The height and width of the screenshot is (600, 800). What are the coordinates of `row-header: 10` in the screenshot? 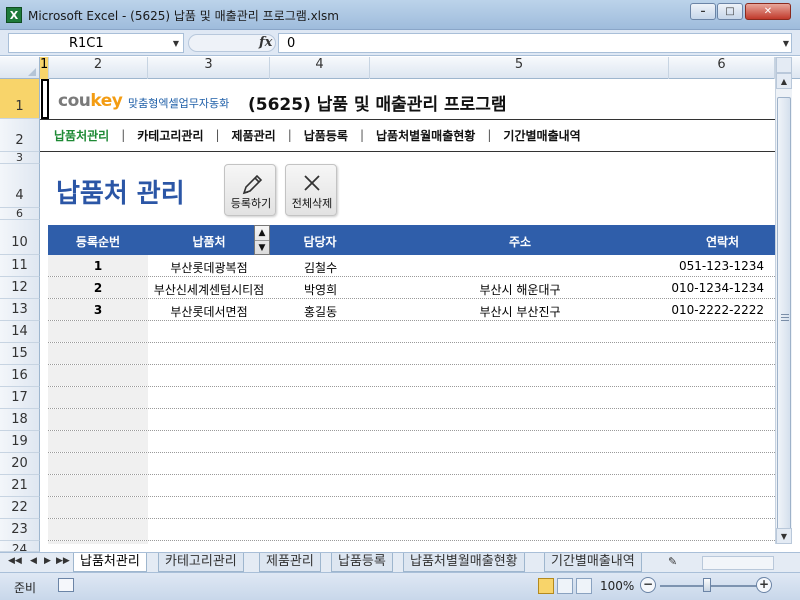 It's located at (20, 237).